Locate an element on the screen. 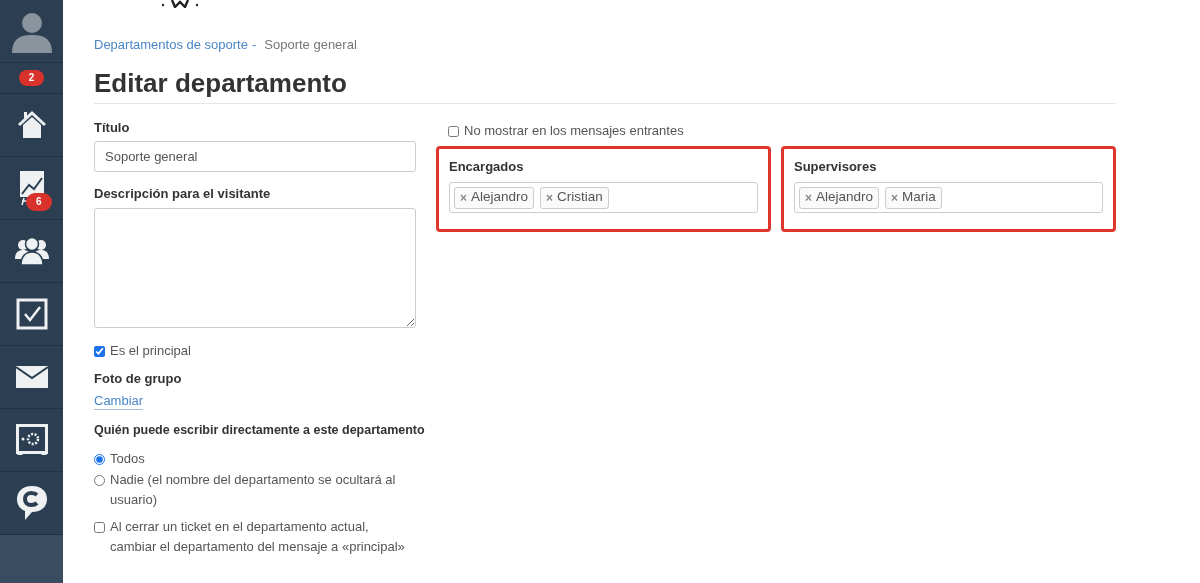 Image resolution: width=1200 pixels, height=583 pixels. input-field: Soporte general is located at coordinates (255, 156).